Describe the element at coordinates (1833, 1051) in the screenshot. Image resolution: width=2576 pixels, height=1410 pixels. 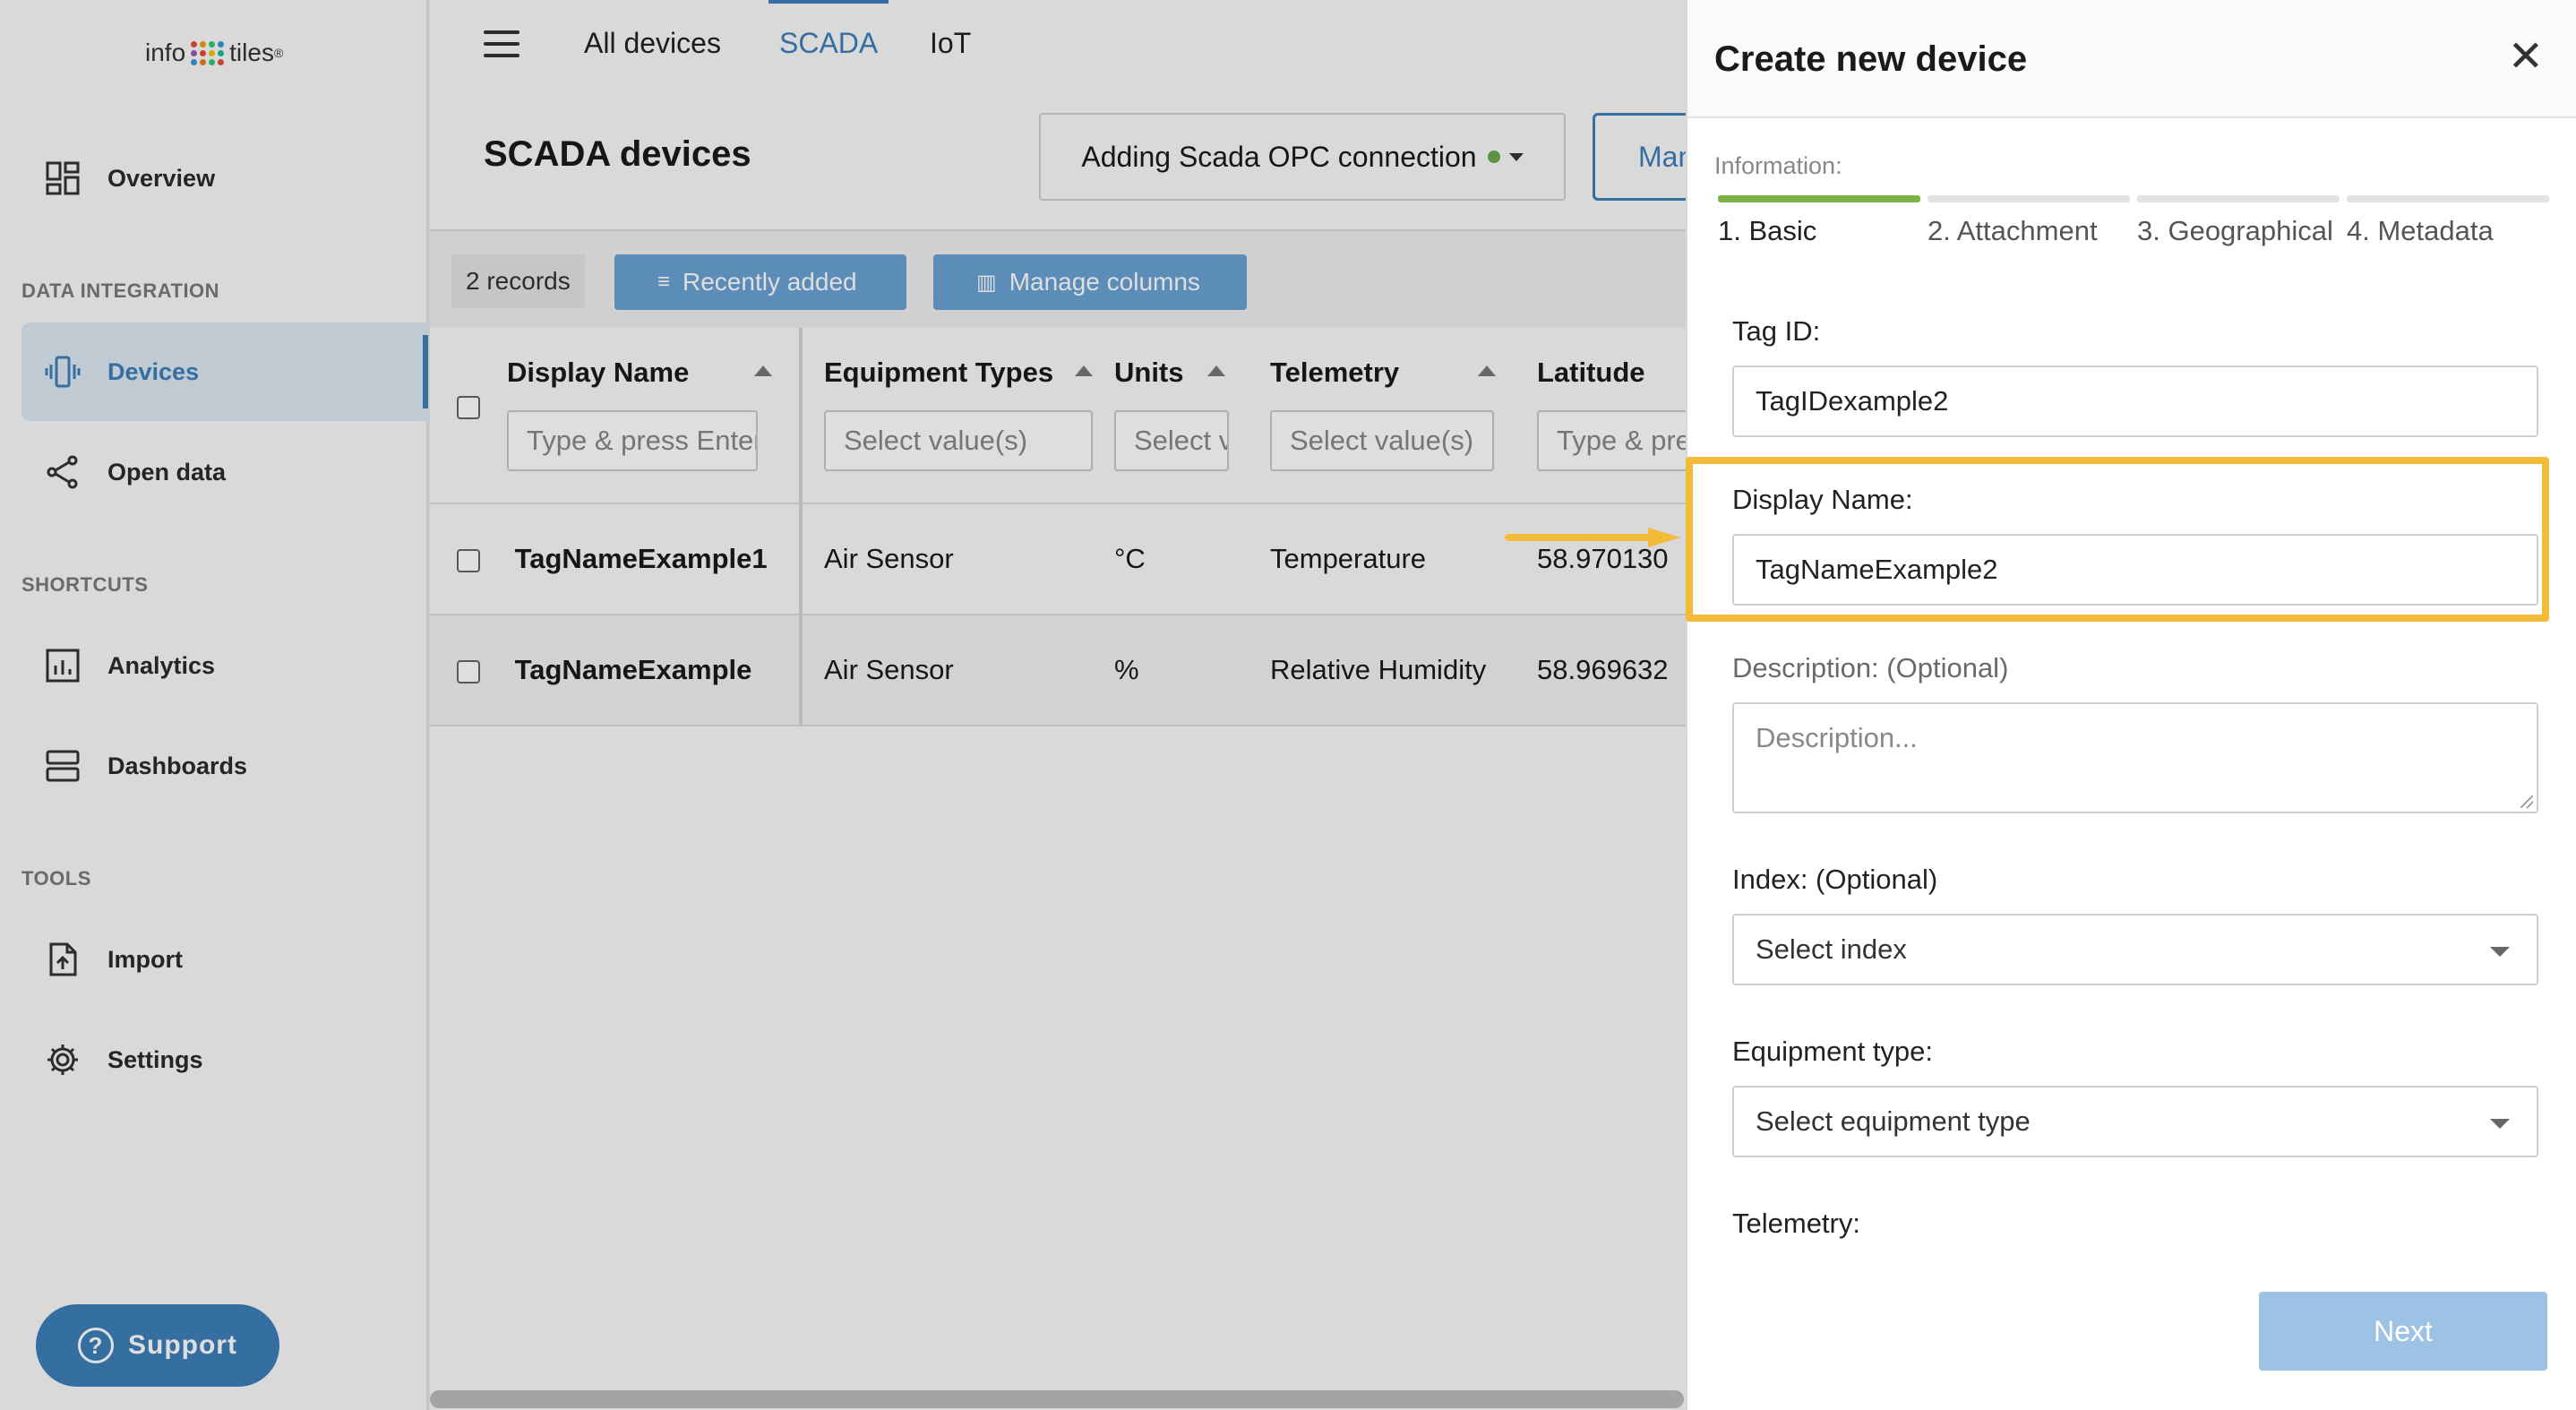
I see `equipment-type-label: Equipment type:` at that location.